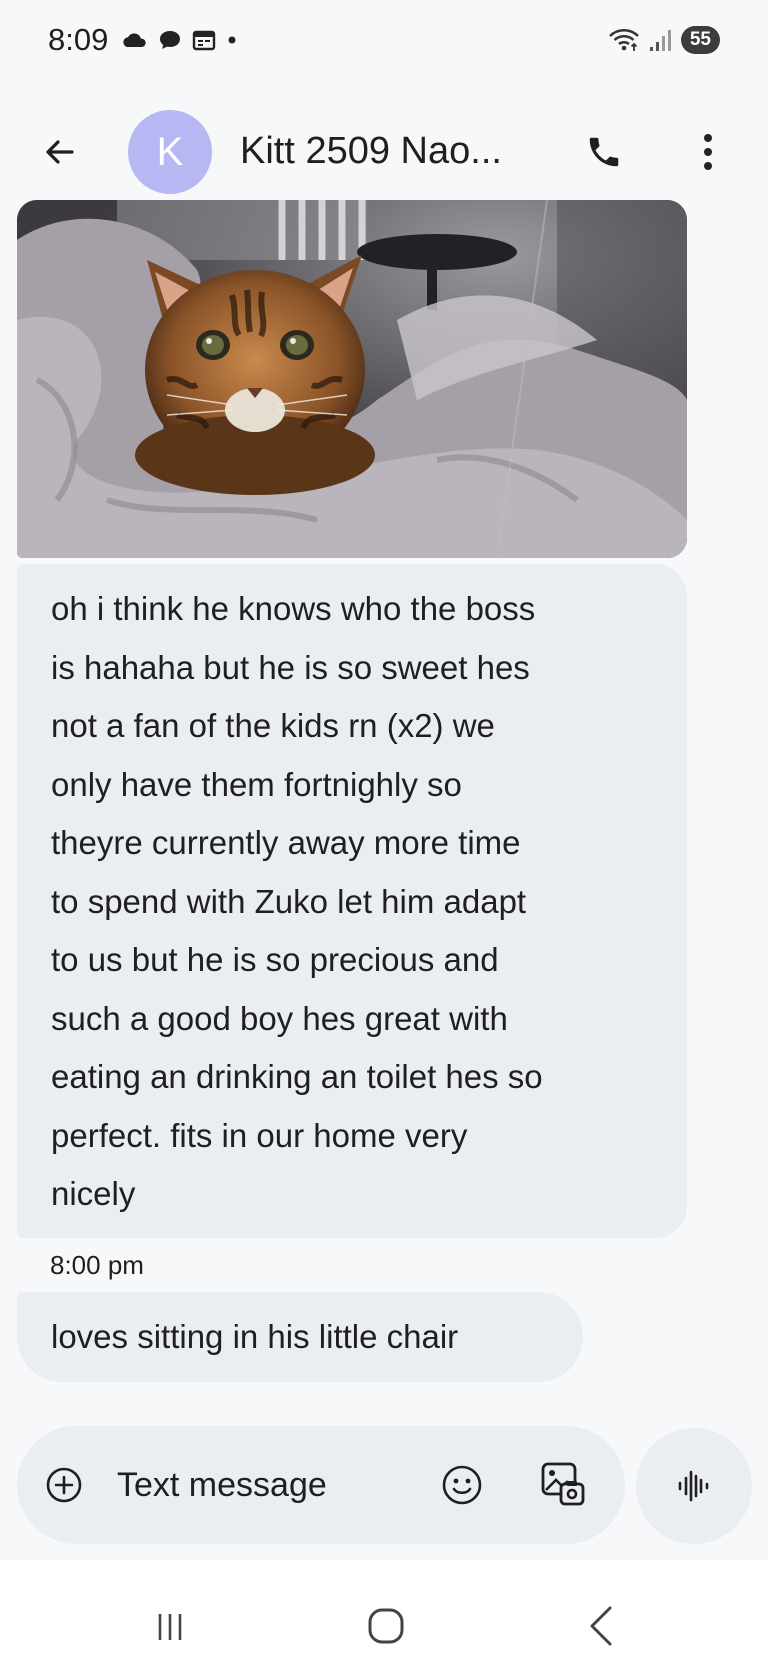 The width and height of the screenshot is (768, 1663). I want to click on compose-bar, so click(321, 1485).